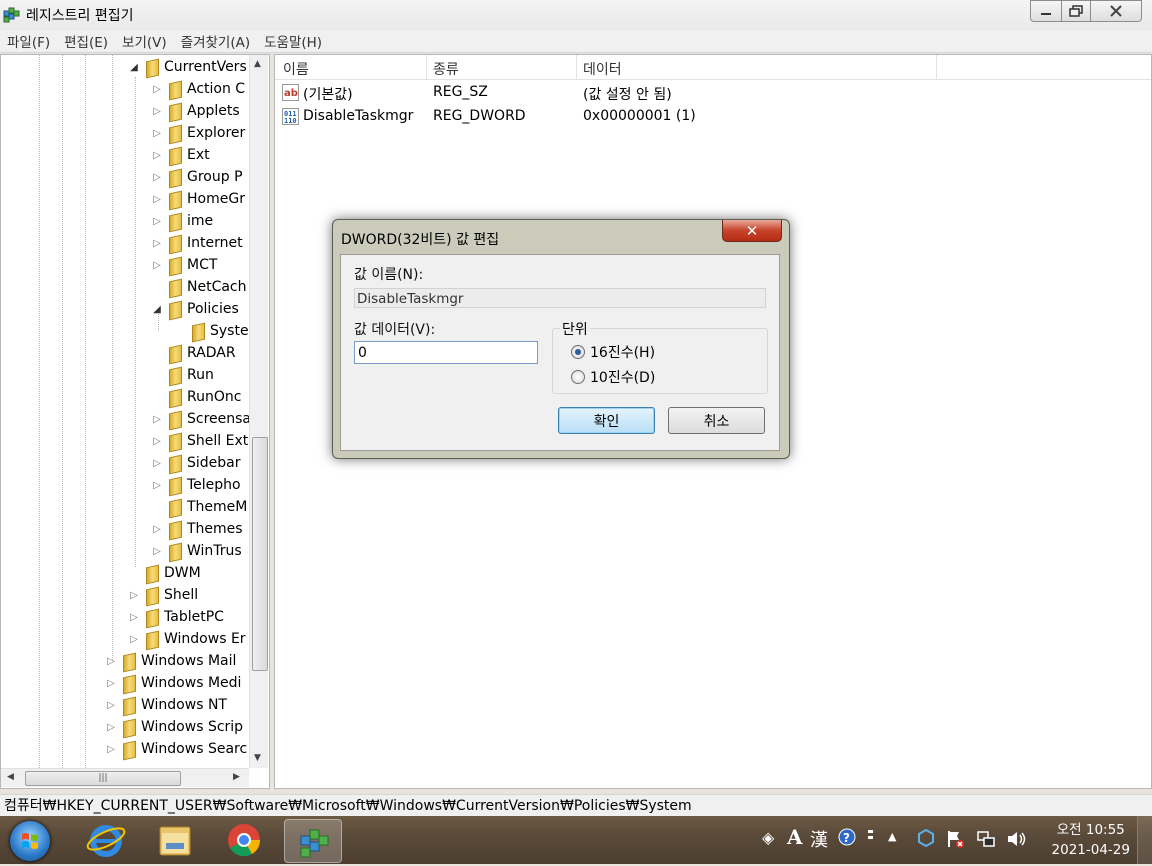 The height and width of the screenshot is (866, 1152). What do you see at coordinates (1144, 840) in the screenshot?
I see `show-desktop-button` at bounding box center [1144, 840].